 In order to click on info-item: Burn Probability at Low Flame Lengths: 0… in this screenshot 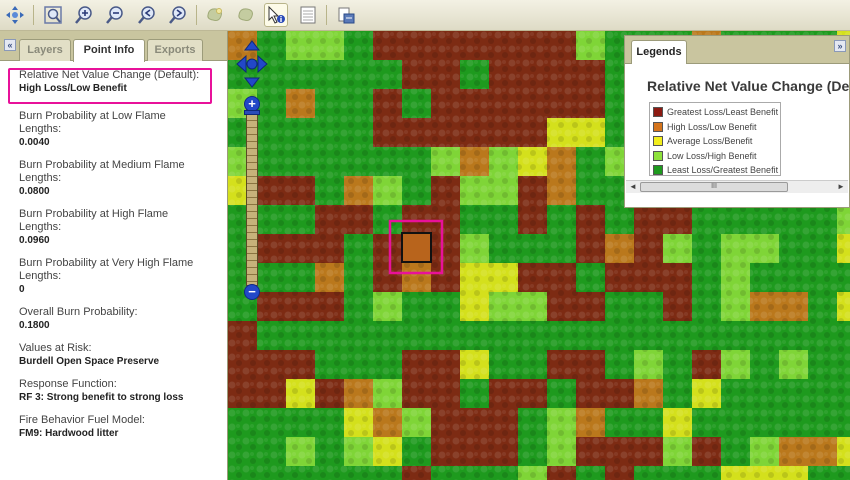, I will do `click(123, 130)`.